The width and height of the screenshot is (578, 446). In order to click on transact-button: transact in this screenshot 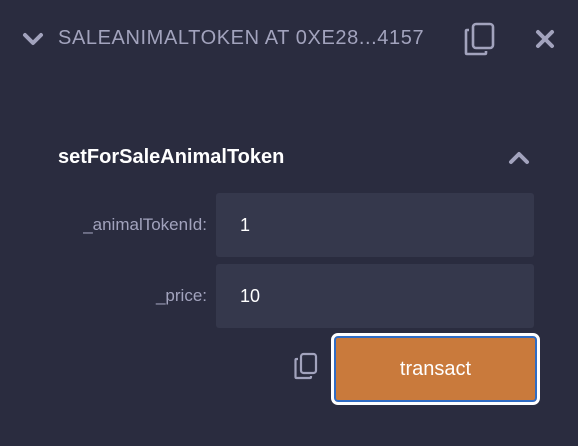, I will do `click(435, 369)`.